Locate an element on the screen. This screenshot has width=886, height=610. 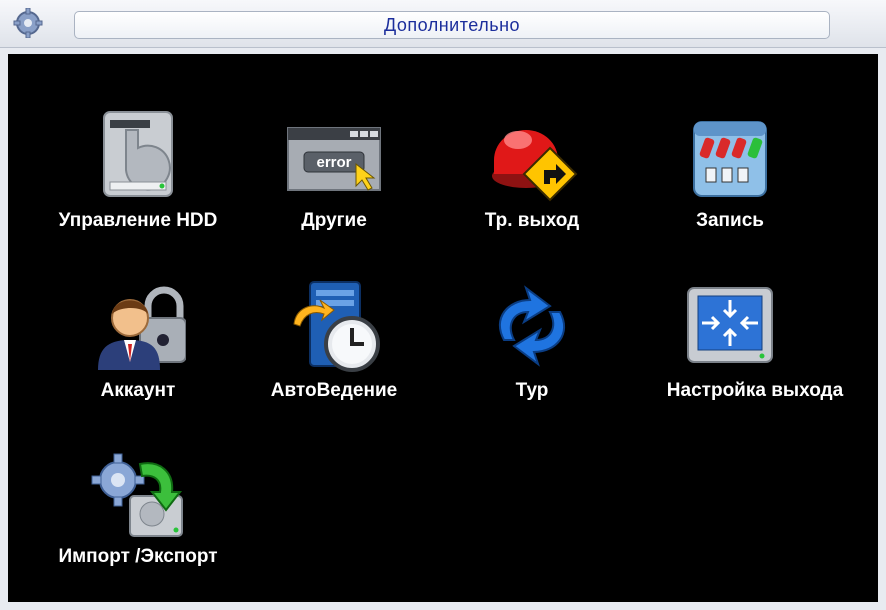
menu-item-import-export: Импорт /Экспорт is located at coordinates (138, 514).